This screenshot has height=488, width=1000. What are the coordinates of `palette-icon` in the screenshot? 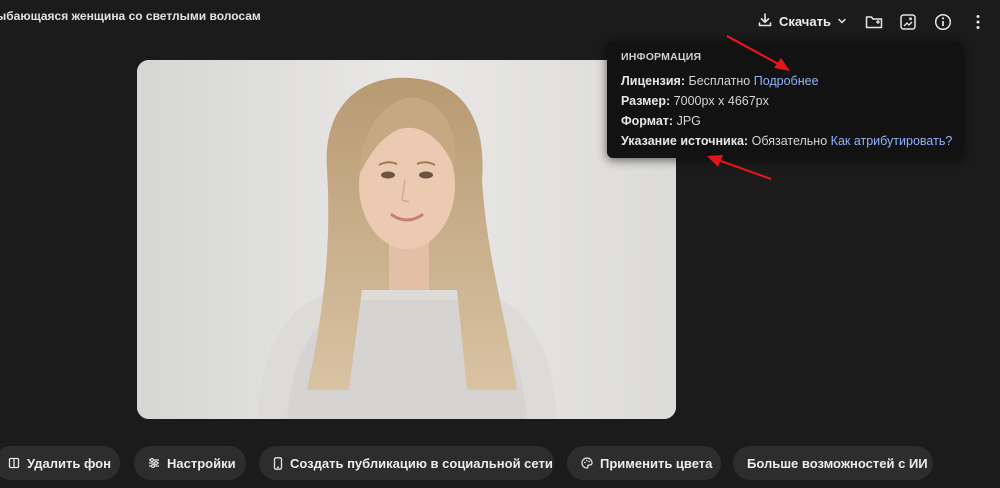 It's located at (587, 463).